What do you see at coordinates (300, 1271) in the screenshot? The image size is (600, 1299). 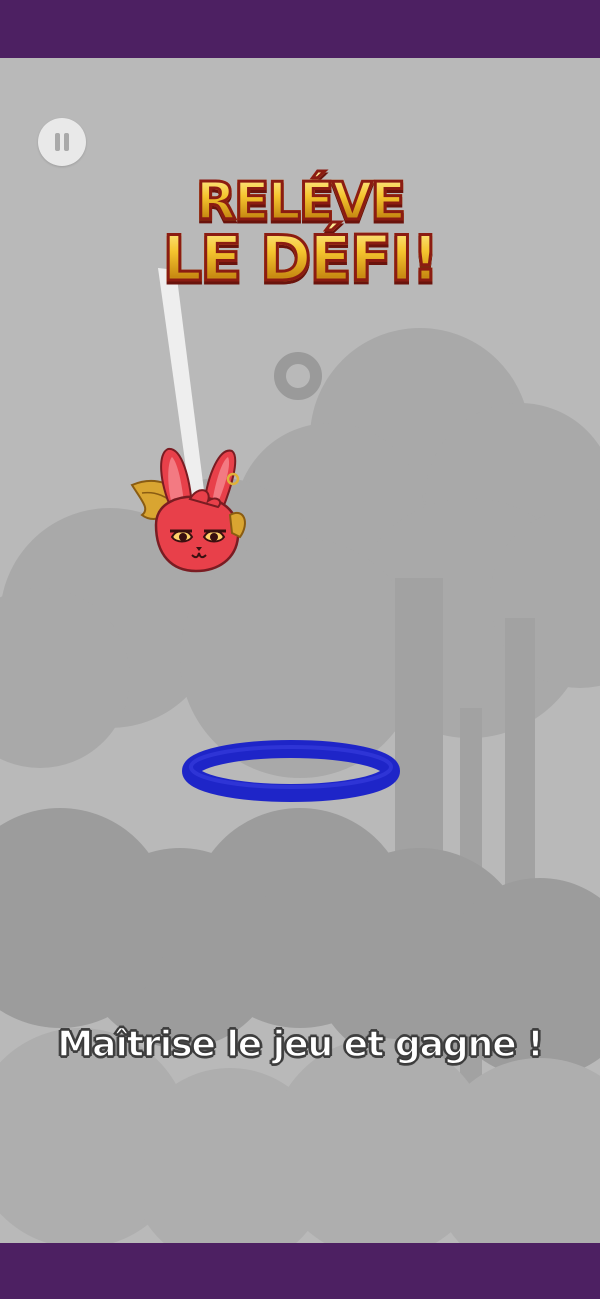 I see `bottom-frame-bar` at bounding box center [300, 1271].